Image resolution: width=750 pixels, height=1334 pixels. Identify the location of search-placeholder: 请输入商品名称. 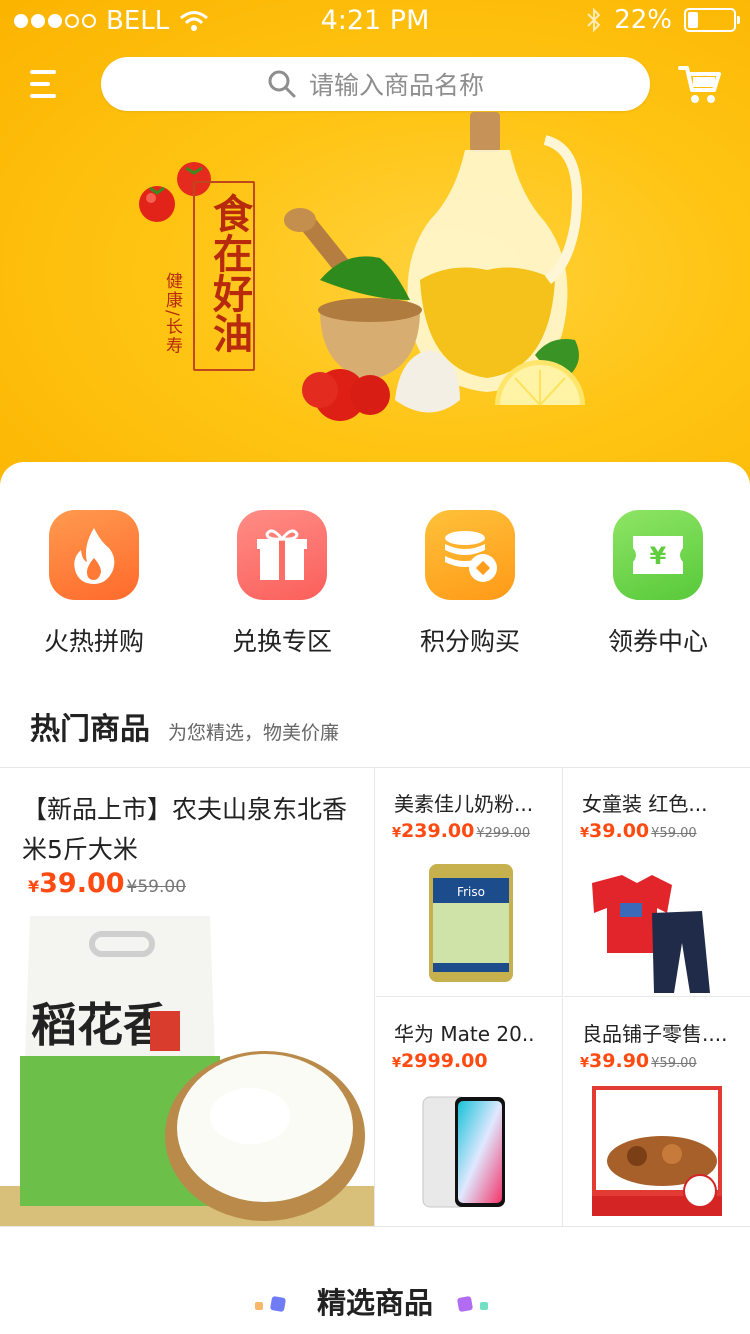
(396, 85).